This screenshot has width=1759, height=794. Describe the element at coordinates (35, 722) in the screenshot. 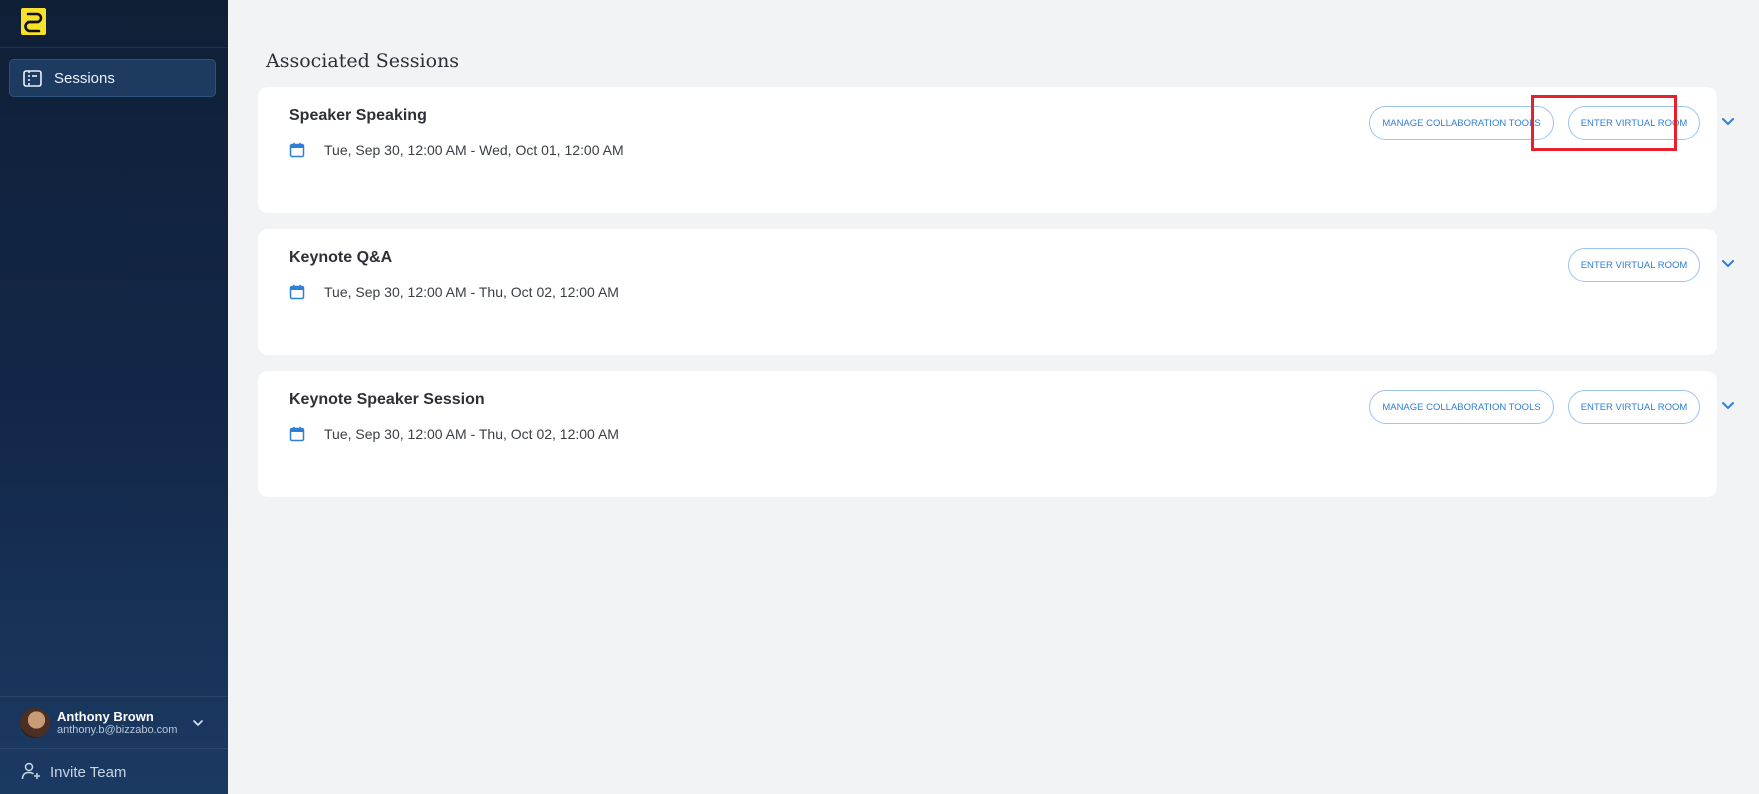

I see `avatar` at that location.